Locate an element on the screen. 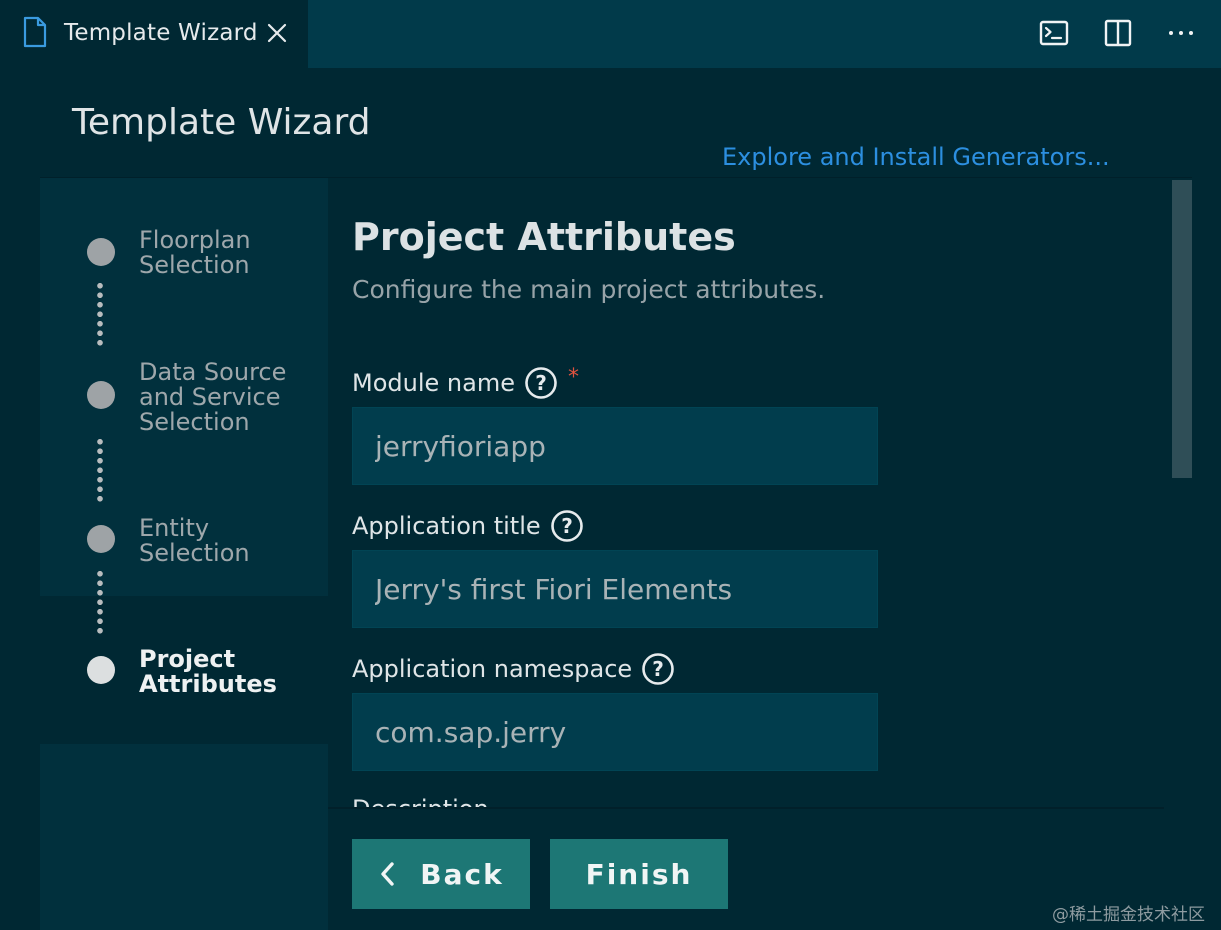 Image resolution: width=1221 pixels, height=930 pixels. step-indicator-project-attributes is located at coordinates (101, 670).